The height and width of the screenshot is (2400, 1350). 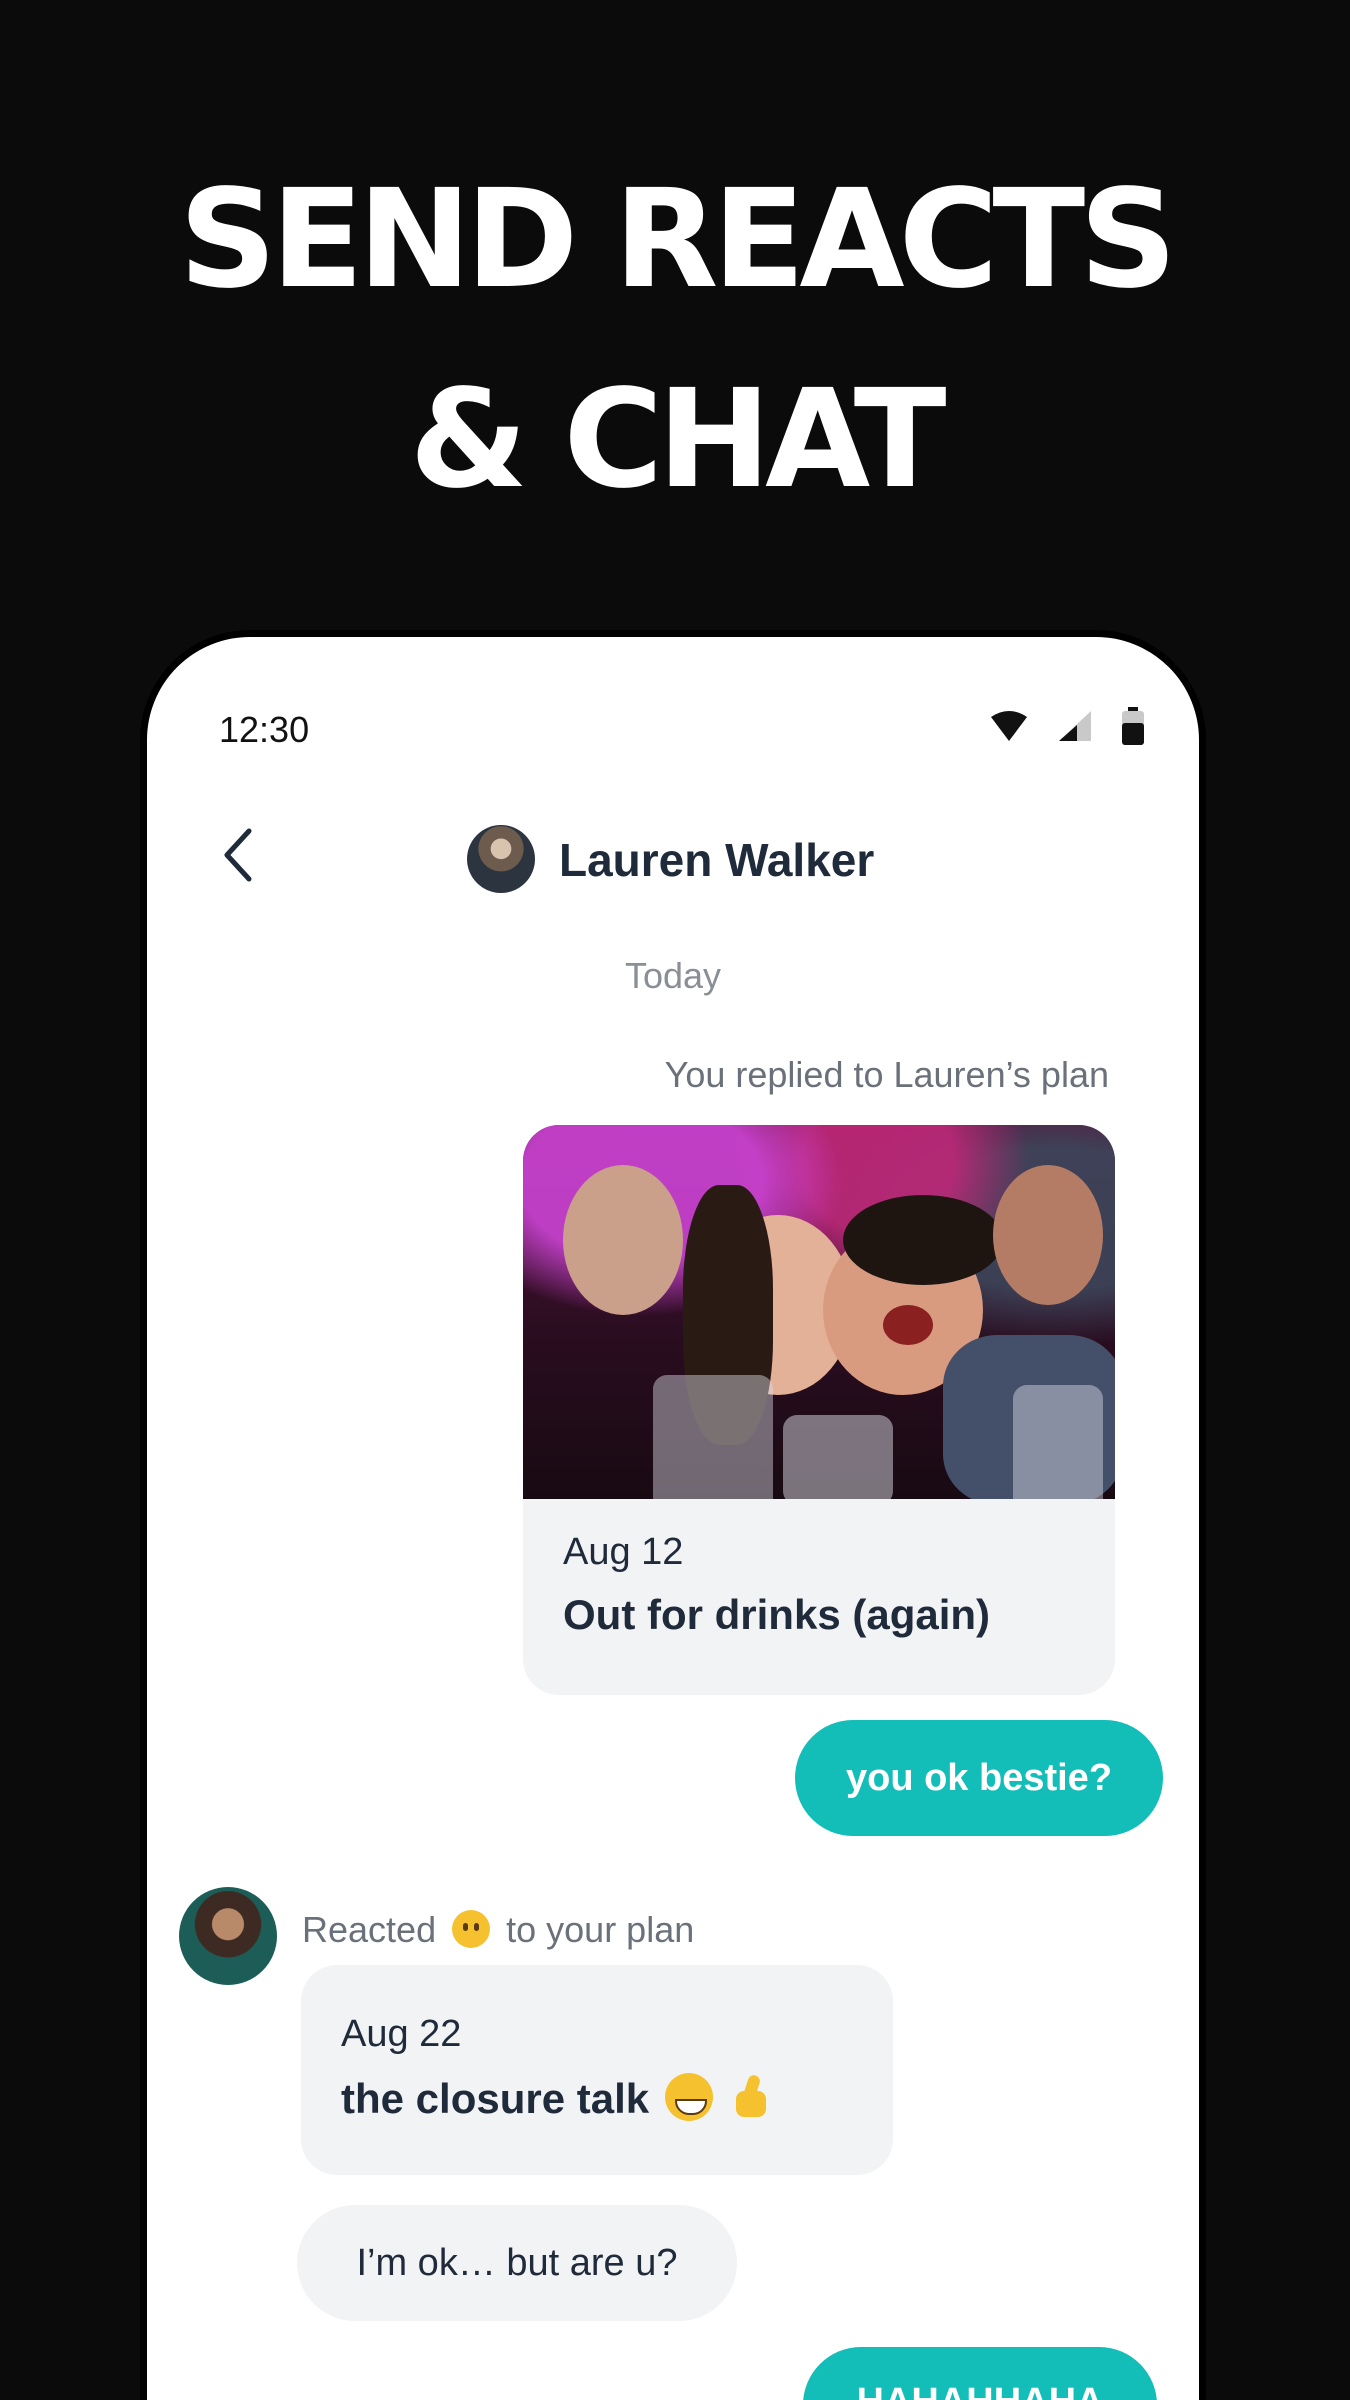 I want to click on thumbs-up-emoji-icon, so click(x=752, y=2097).